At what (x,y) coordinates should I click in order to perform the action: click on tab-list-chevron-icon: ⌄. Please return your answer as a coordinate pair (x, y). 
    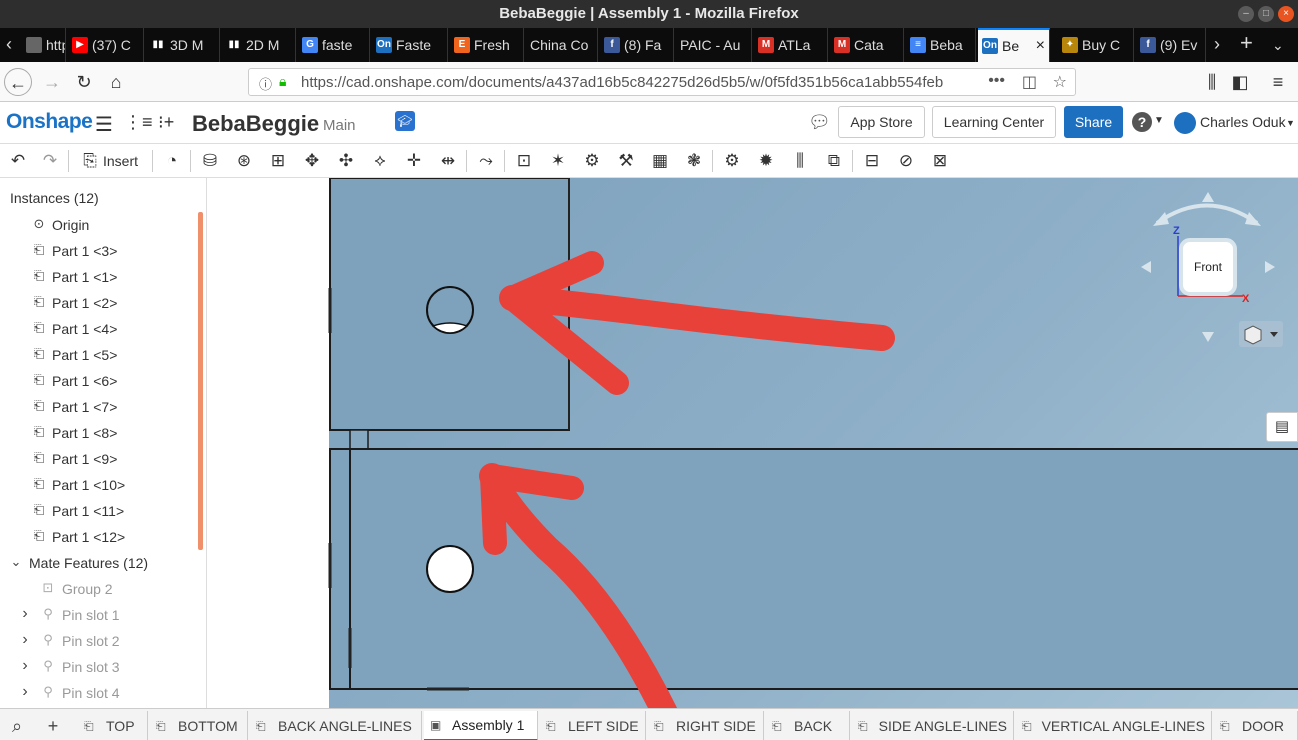
    Looking at the image, I should click on (1278, 45).